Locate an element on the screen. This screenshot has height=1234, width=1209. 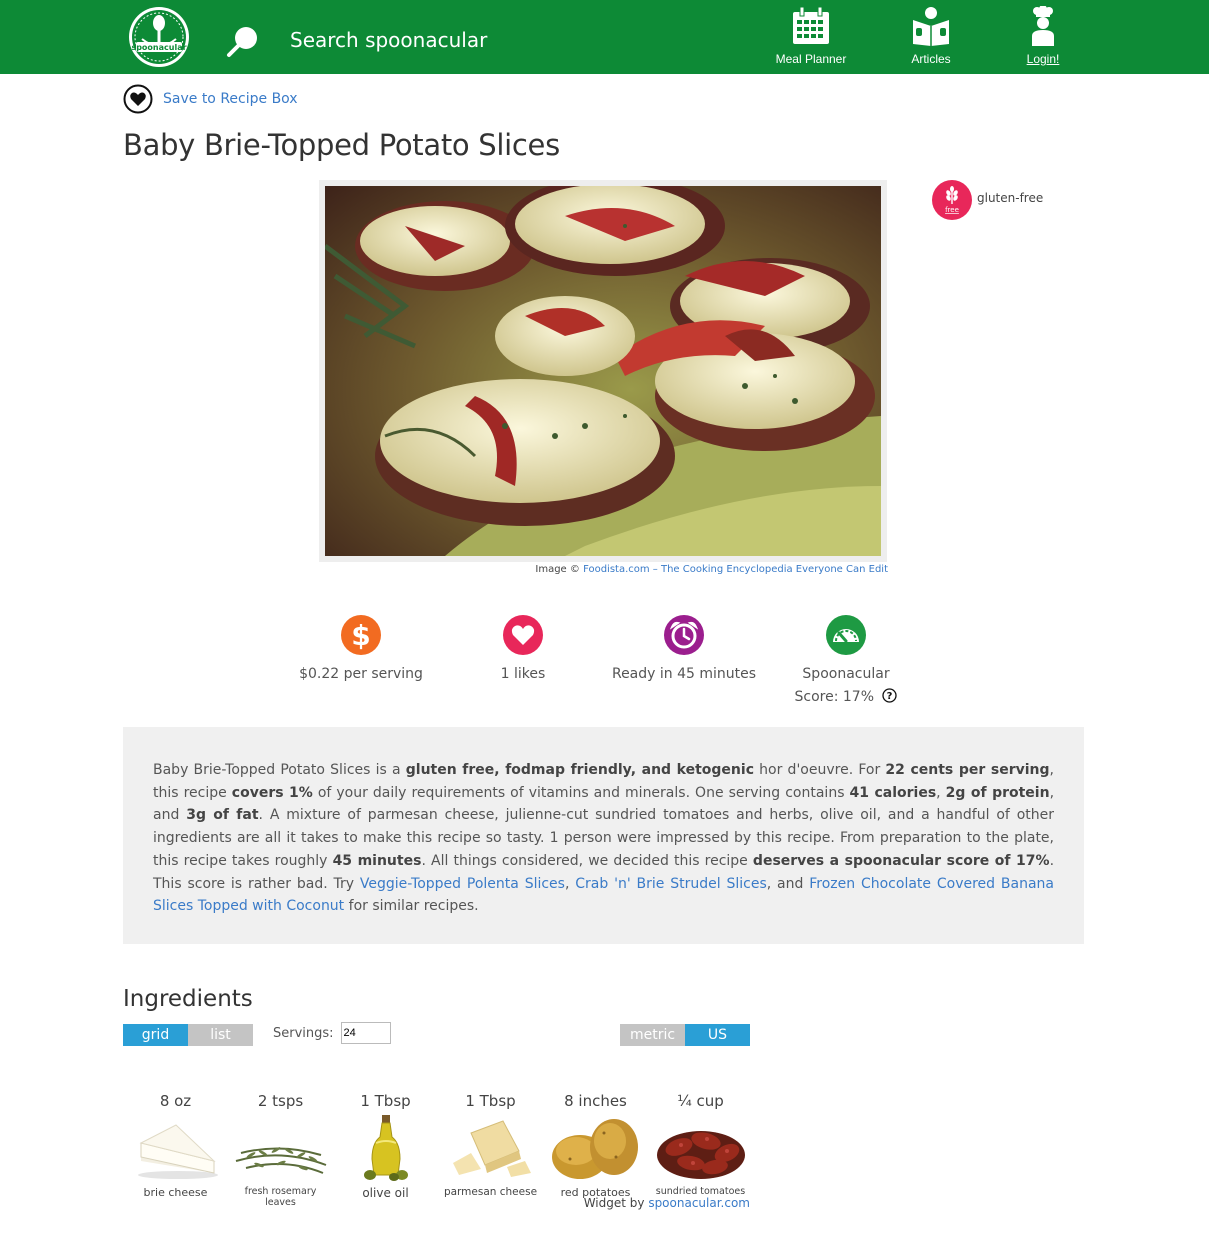
recipe-image is located at coordinates (603, 371).